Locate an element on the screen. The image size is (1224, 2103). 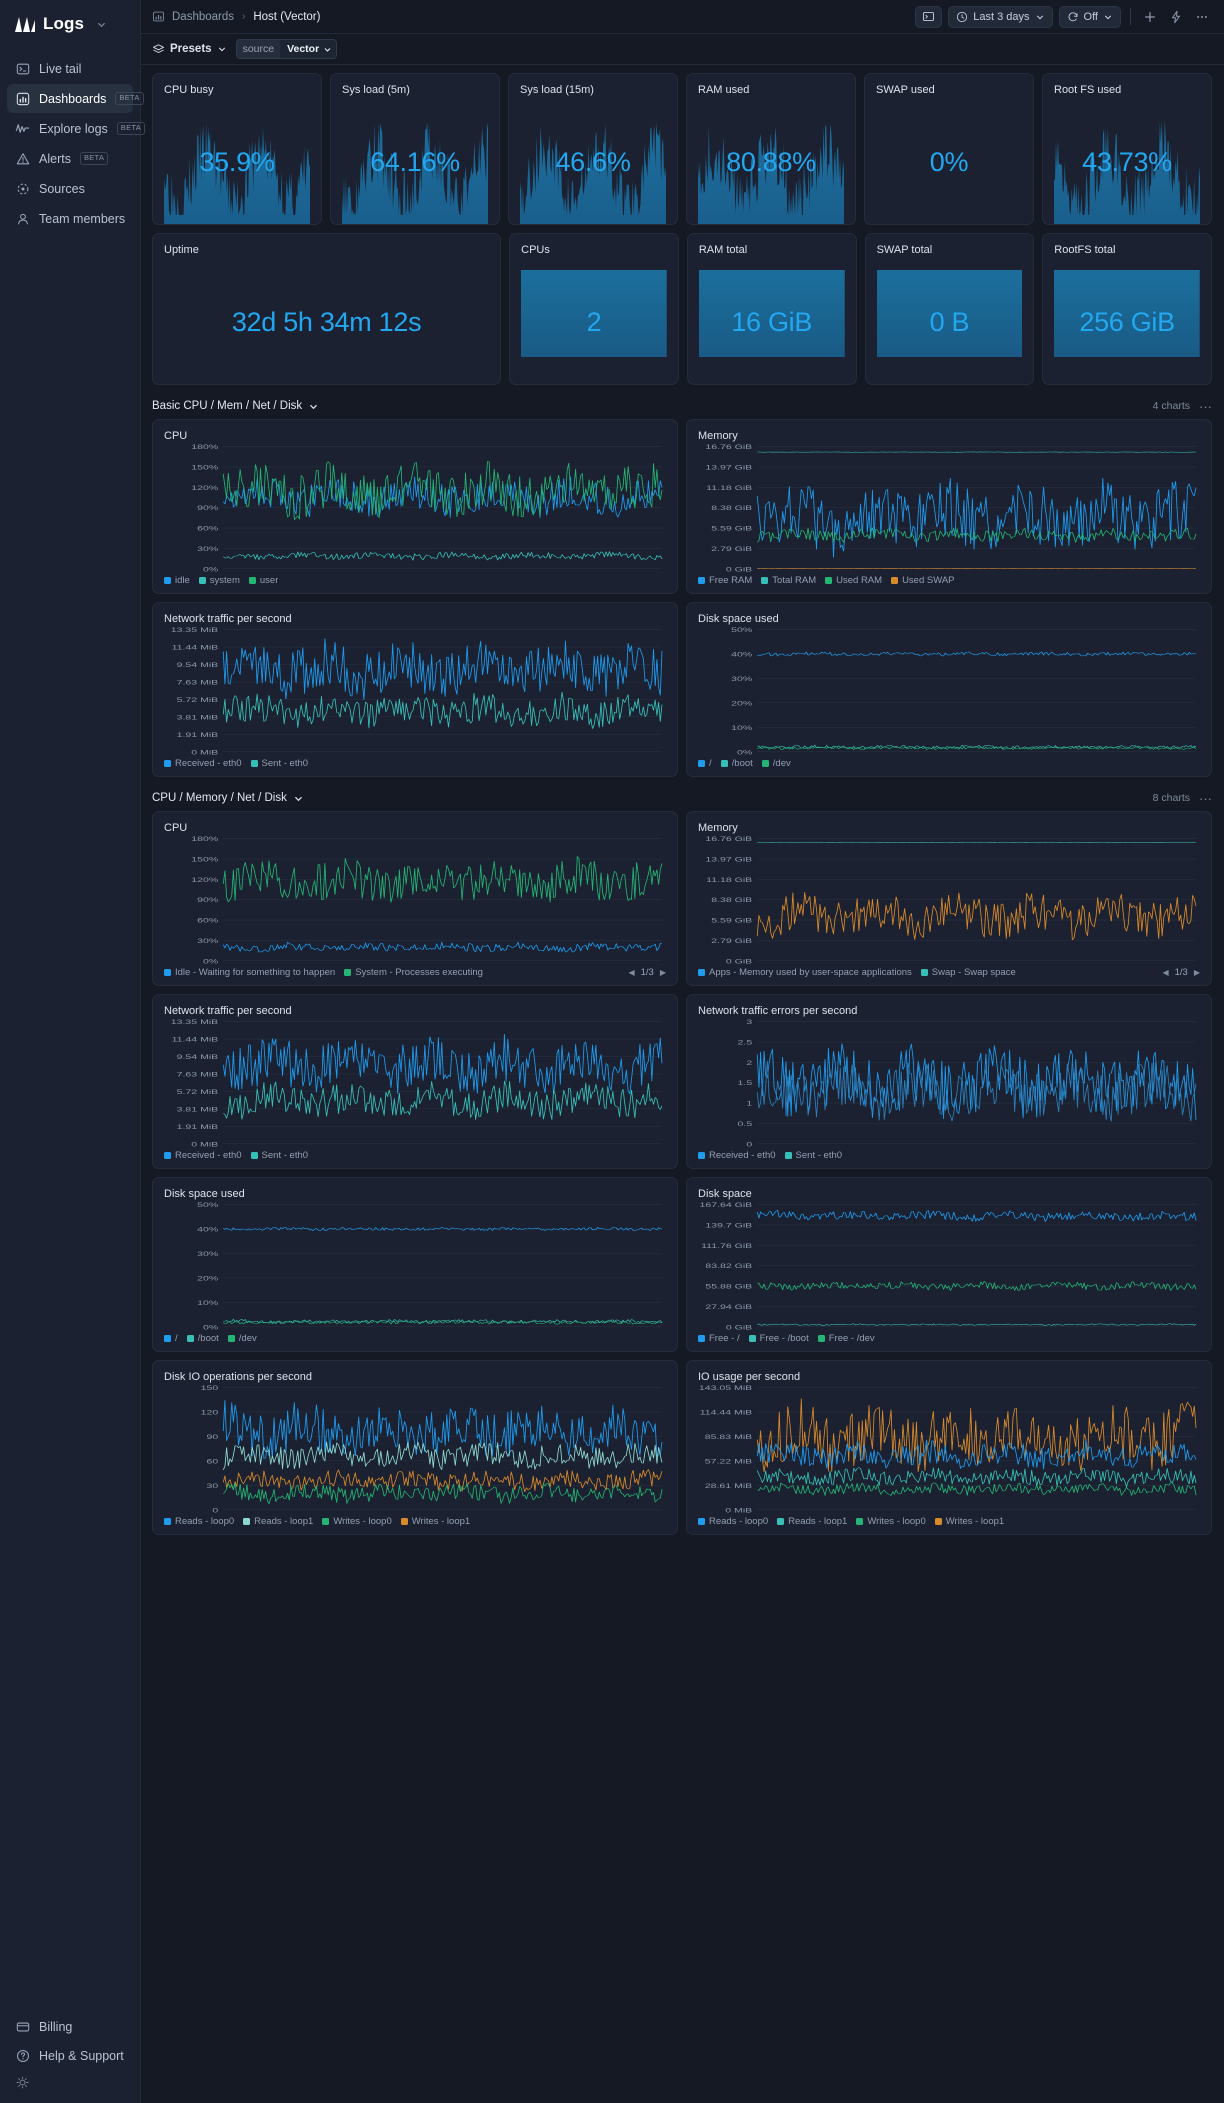
chevron-down-icon is located at coordinates (101, 24).